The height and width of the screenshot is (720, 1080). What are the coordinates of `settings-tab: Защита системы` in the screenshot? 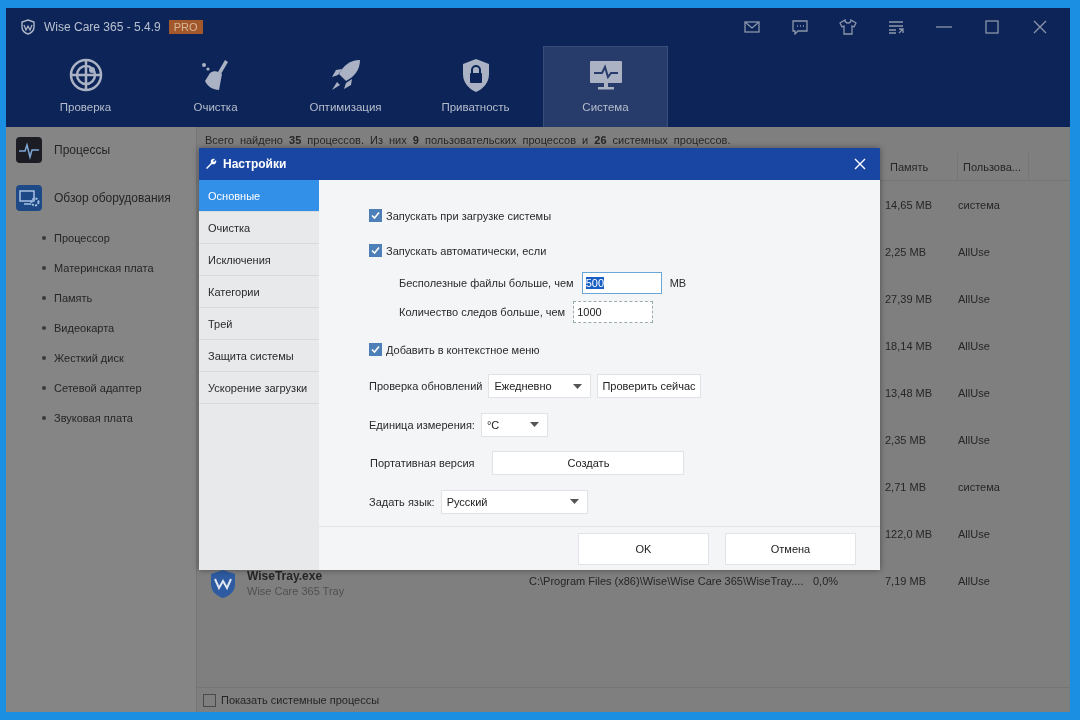 It's located at (259, 356).